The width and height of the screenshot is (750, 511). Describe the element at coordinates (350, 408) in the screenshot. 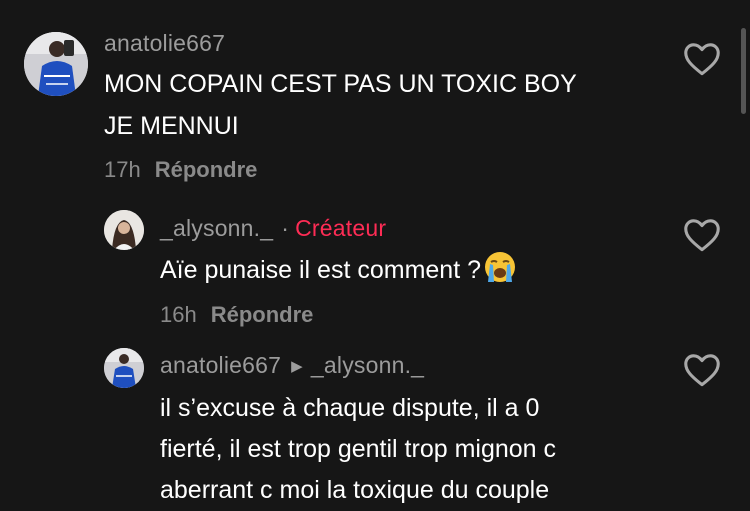

I see `comment-text-line: il s’excuse à chaque dispute, il a 0` at that location.